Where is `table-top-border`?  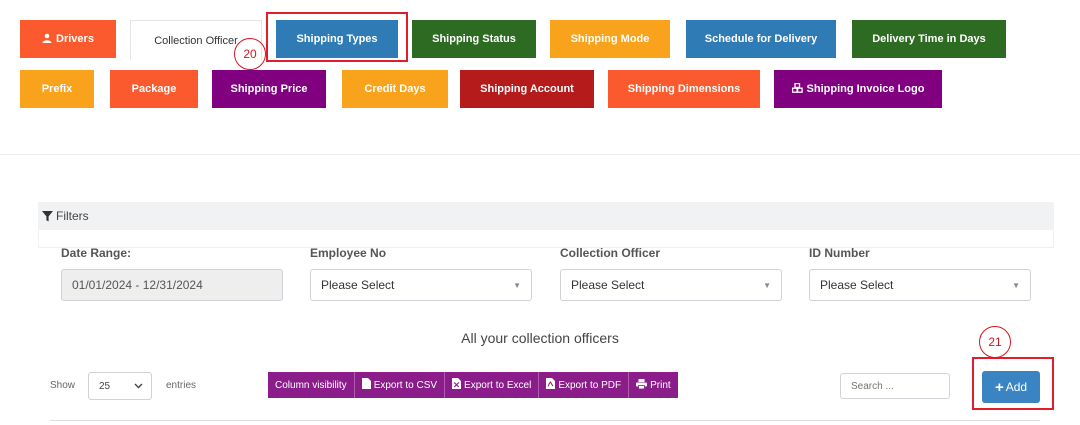 table-top-border is located at coordinates (545, 422).